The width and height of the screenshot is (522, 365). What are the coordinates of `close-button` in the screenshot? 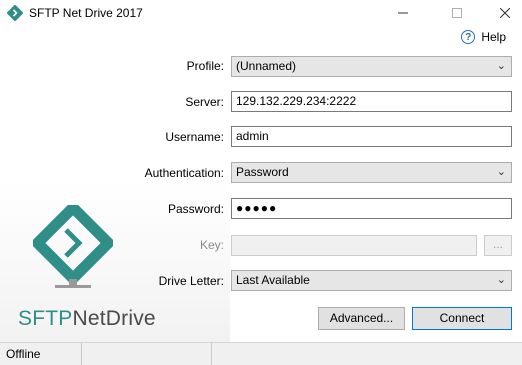 It's located at (505, 13).